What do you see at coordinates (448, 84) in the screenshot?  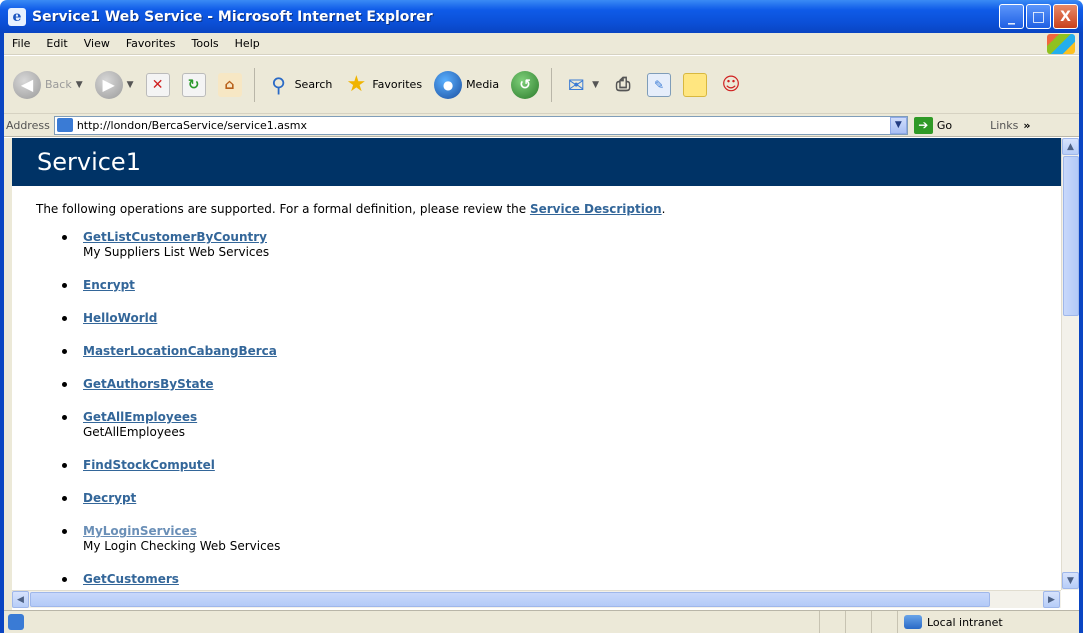 I see `media-icon: ●` at bounding box center [448, 84].